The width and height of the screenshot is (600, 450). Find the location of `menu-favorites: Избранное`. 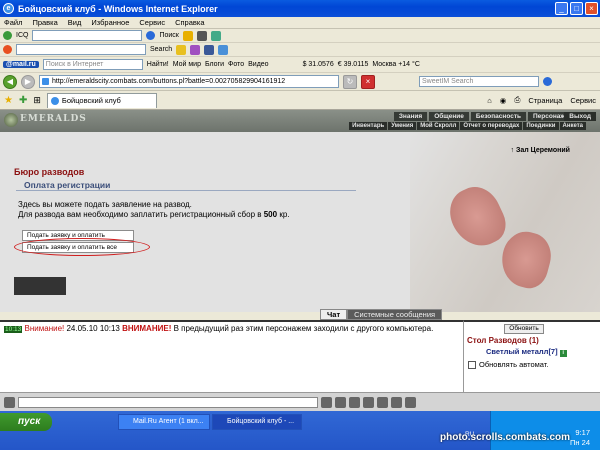

menu-favorites: Избранное is located at coordinates (110, 22).